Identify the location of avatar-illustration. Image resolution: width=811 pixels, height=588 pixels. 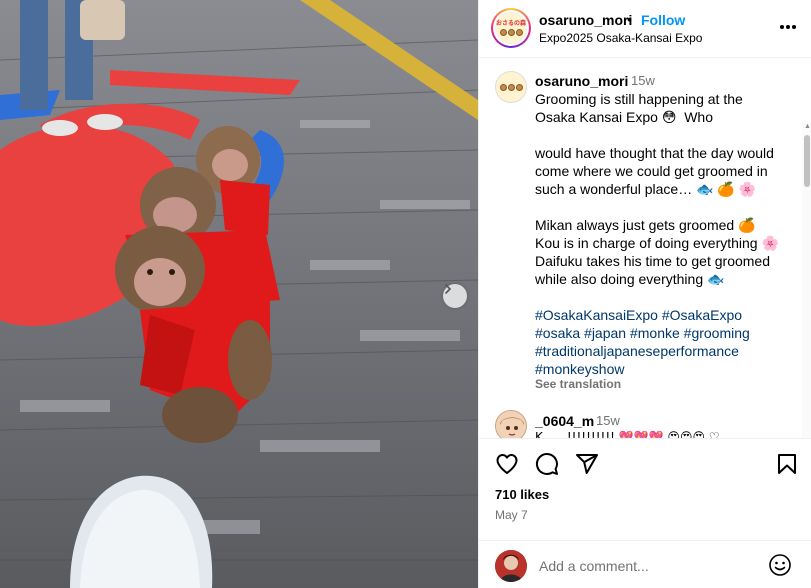
(511, 424).